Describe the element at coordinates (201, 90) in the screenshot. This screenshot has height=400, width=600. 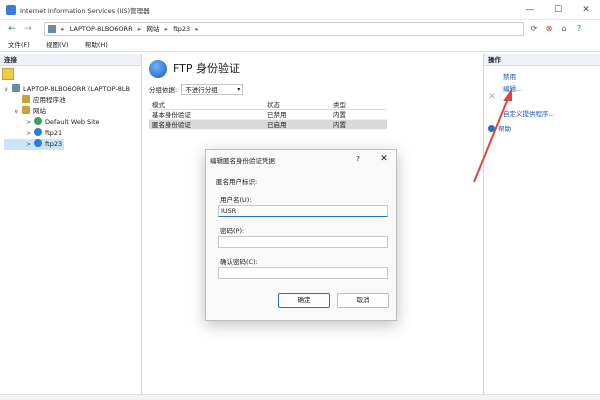
I see `group-by-value: 不进行分组` at that location.